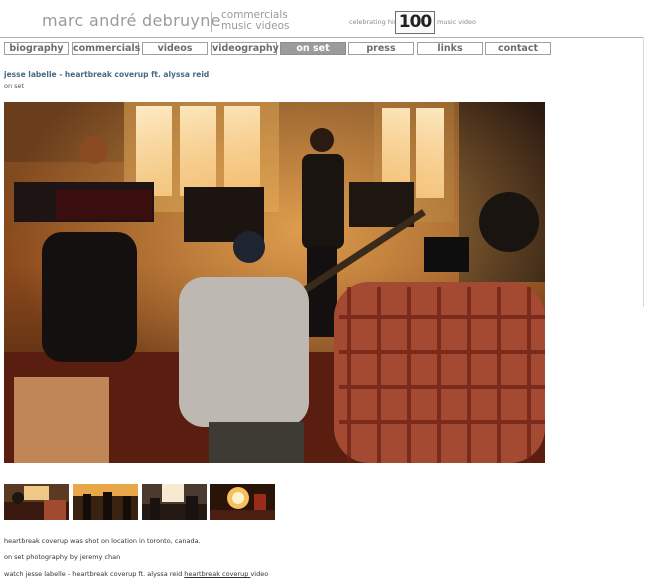 The height and width of the screenshot is (583, 648). I want to click on video-link: heartbreak coverup, so click(217, 574).